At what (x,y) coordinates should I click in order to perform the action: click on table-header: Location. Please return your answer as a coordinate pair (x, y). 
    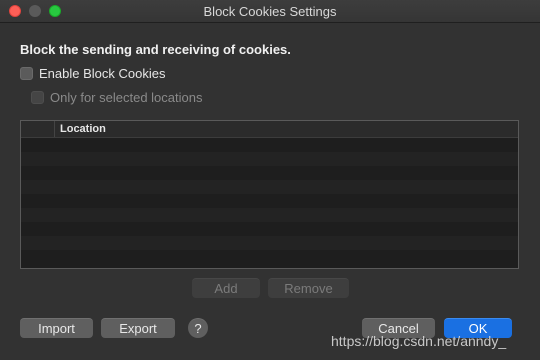
    Looking at the image, I should click on (269, 129).